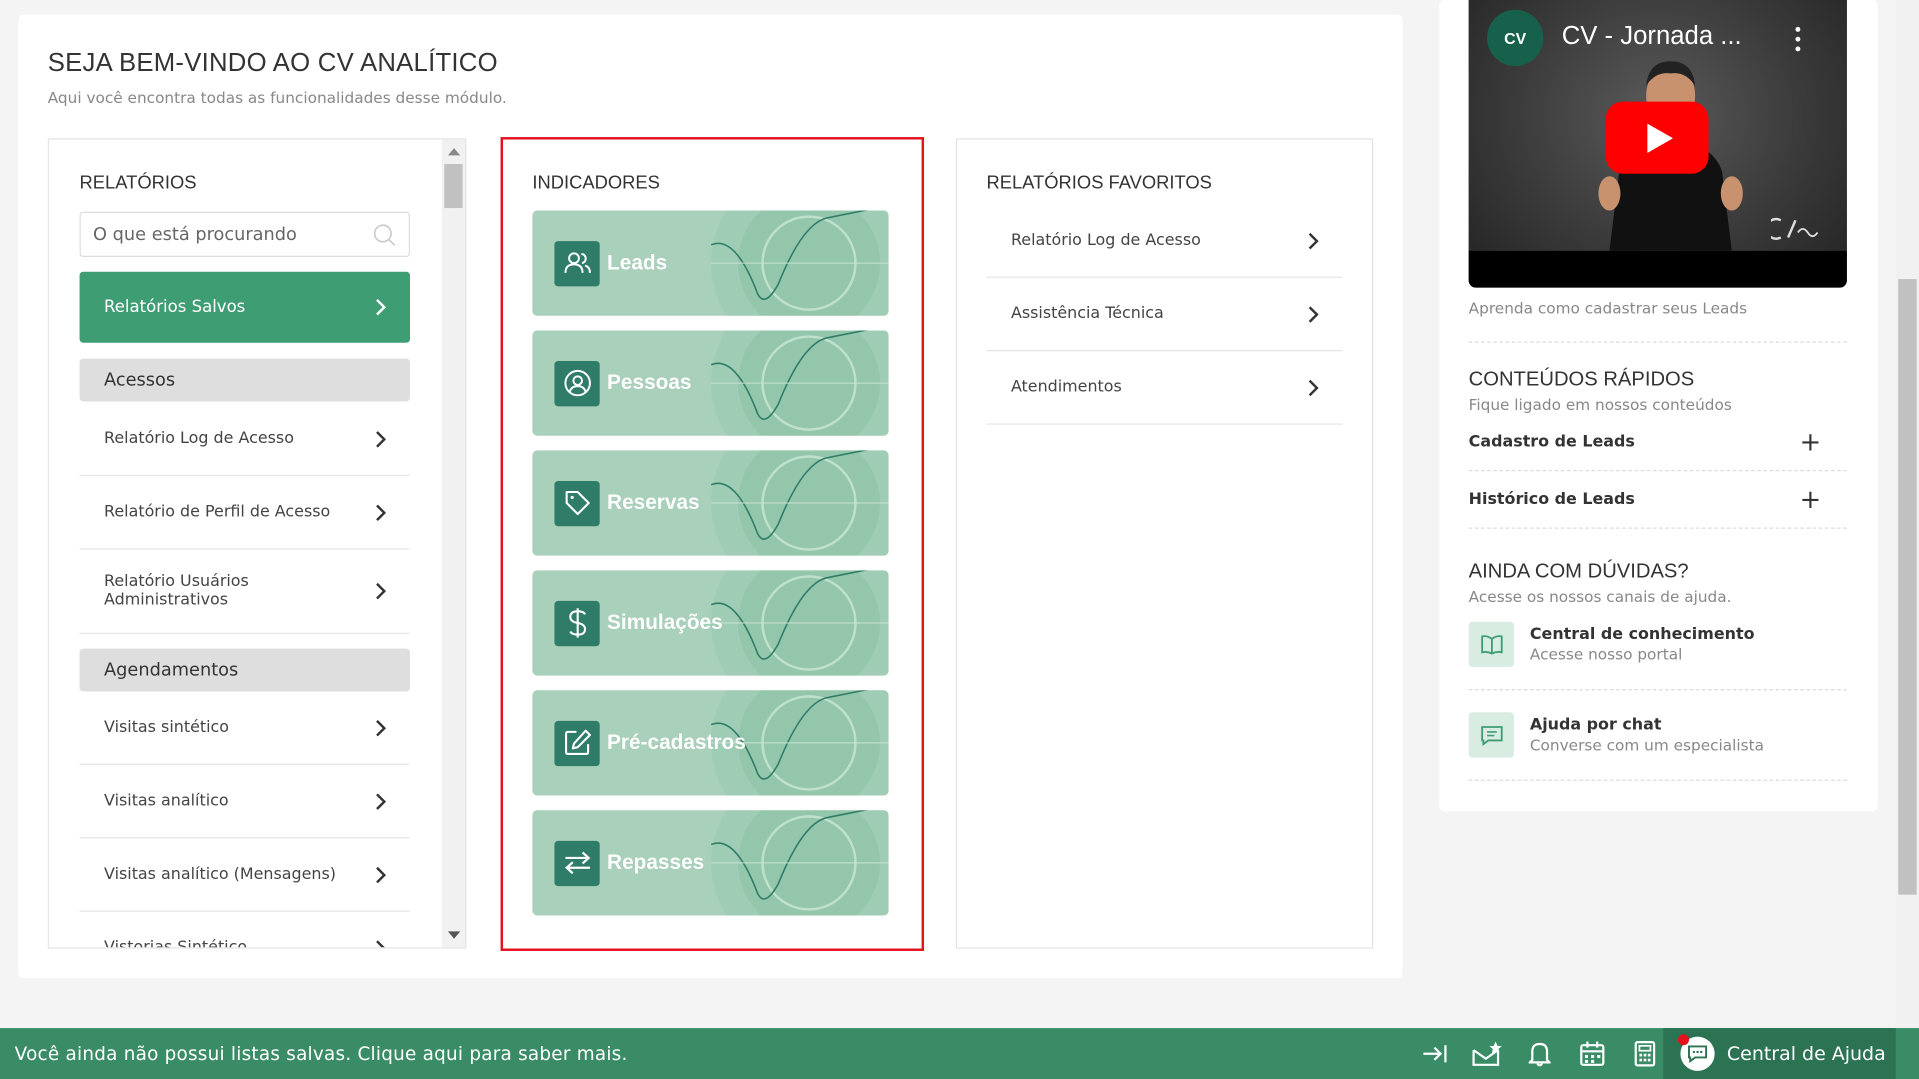 This screenshot has height=1079, width=1919. I want to click on play-button, so click(1657, 137).